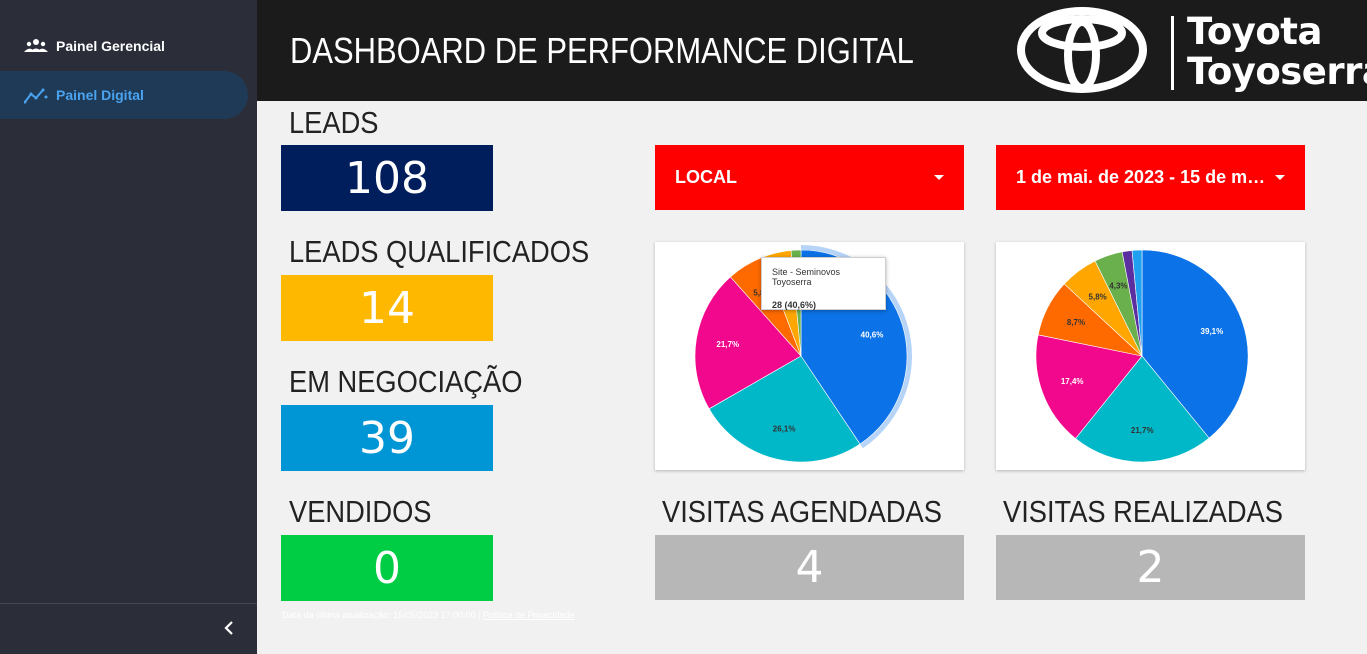 The width and height of the screenshot is (1367, 654). Describe the element at coordinates (727, 344) in the screenshot. I see `pie-slice-label-2: 21,7%` at that location.